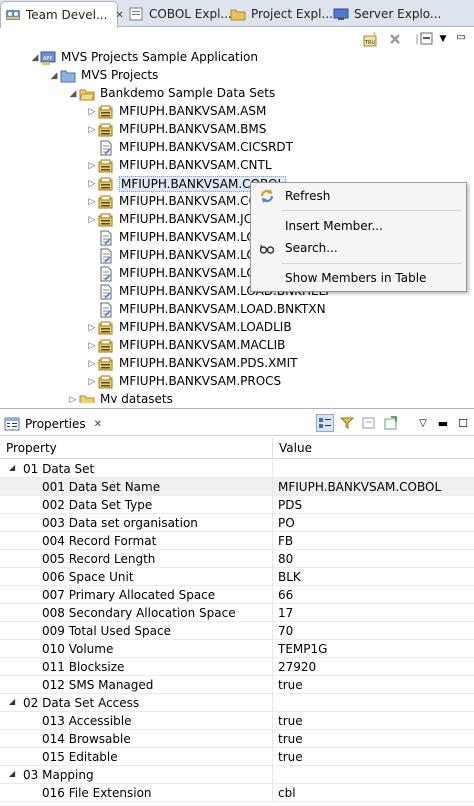  Describe the element at coordinates (31, 448) in the screenshot. I see `column-header-property: Property` at that location.